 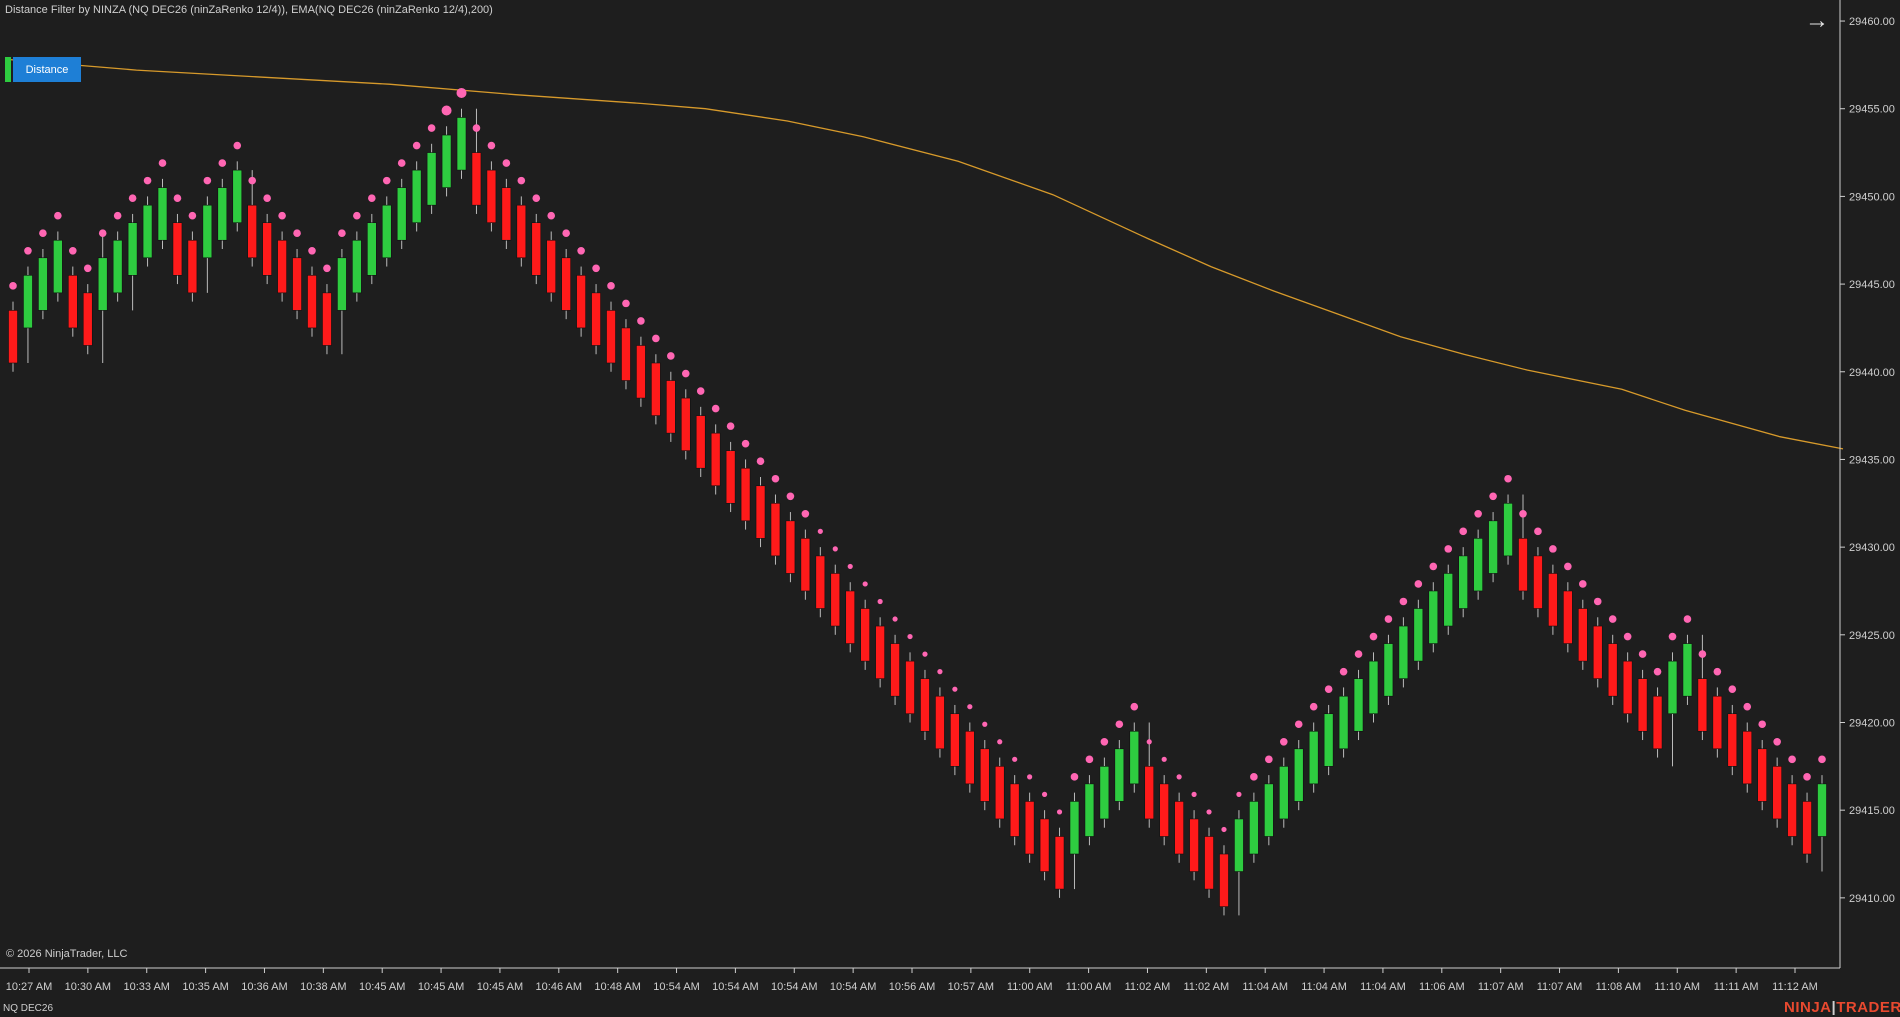 I want to click on arrow-right-icon: →, so click(x=1817, y=21).